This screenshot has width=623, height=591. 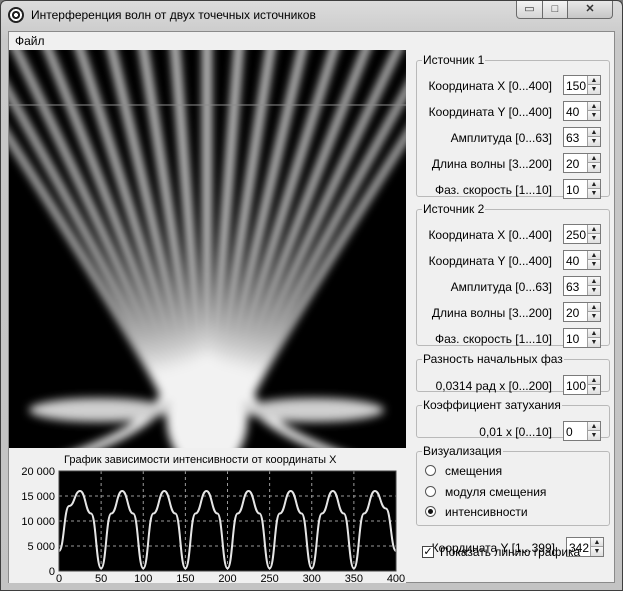 I want to click on source2-field-label: Амплитуда [0...63], so click(x=501, y=287).